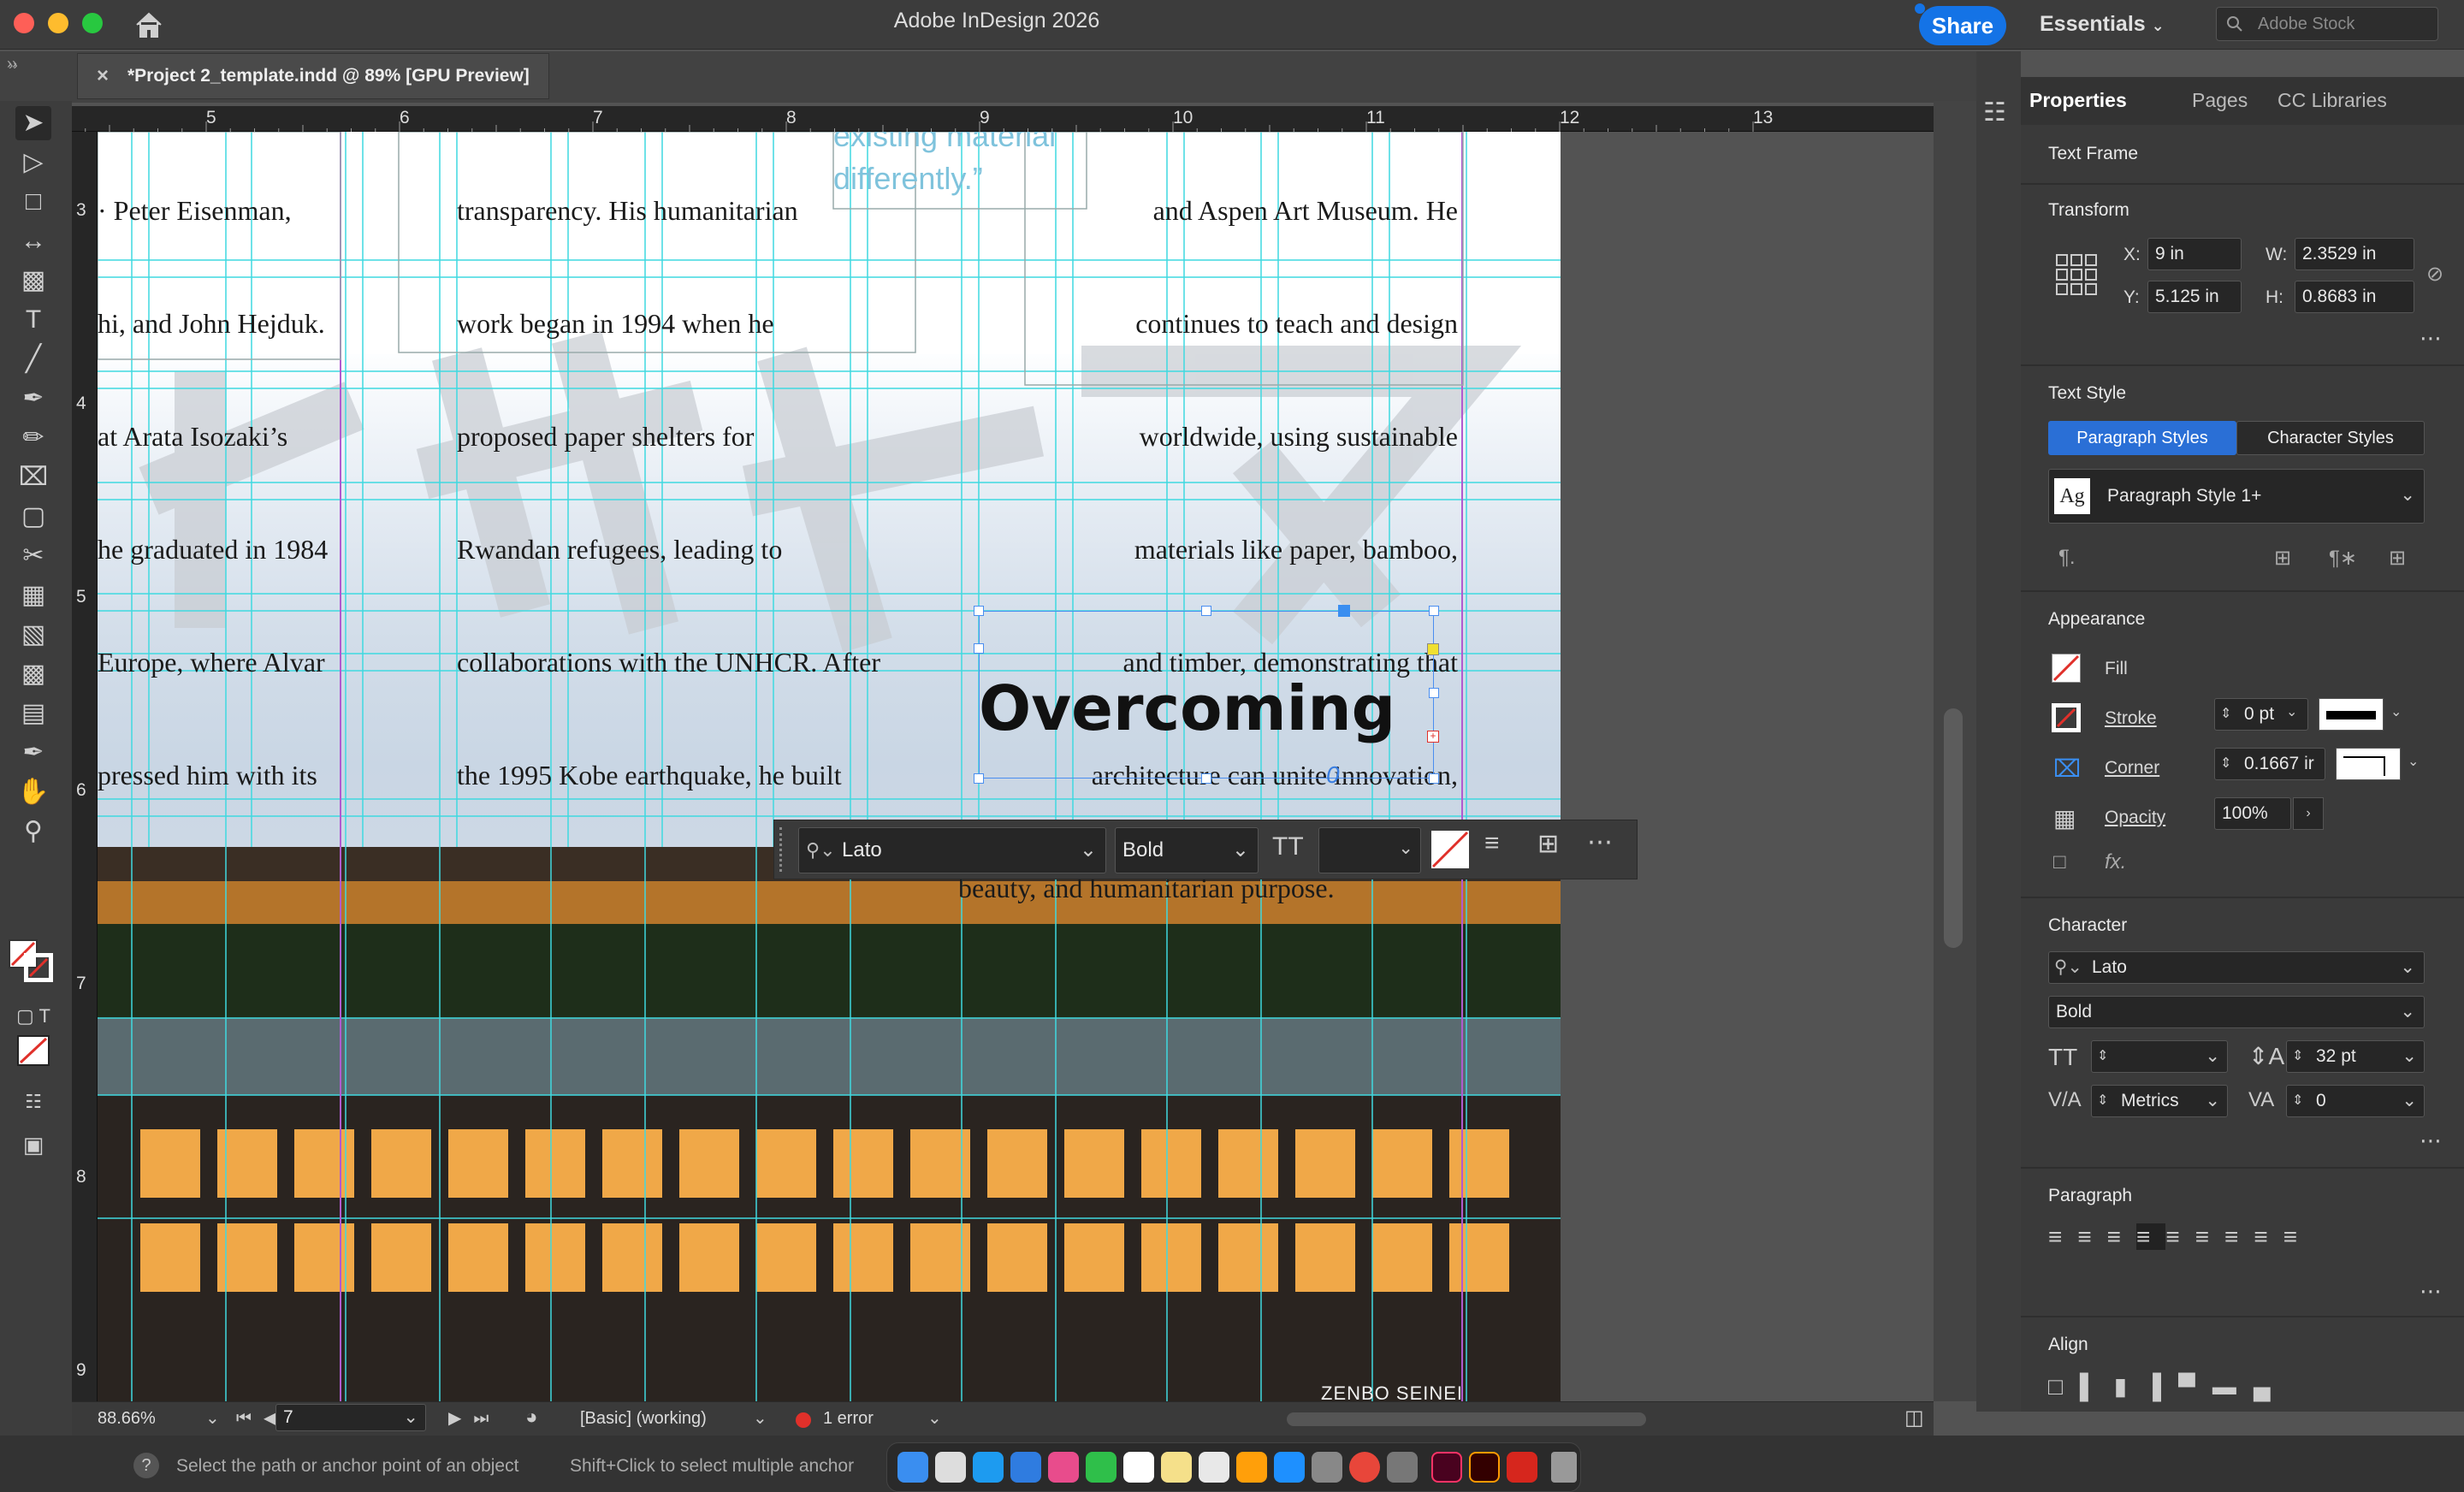 The height and width of the screenshot is (1492, 2464). Describe the element at coordinates (2236, 1242) in the screenshot. I see `paragraph-alignment-buttons: ≡≡≡≡≡≡≡≡≡` at that location.